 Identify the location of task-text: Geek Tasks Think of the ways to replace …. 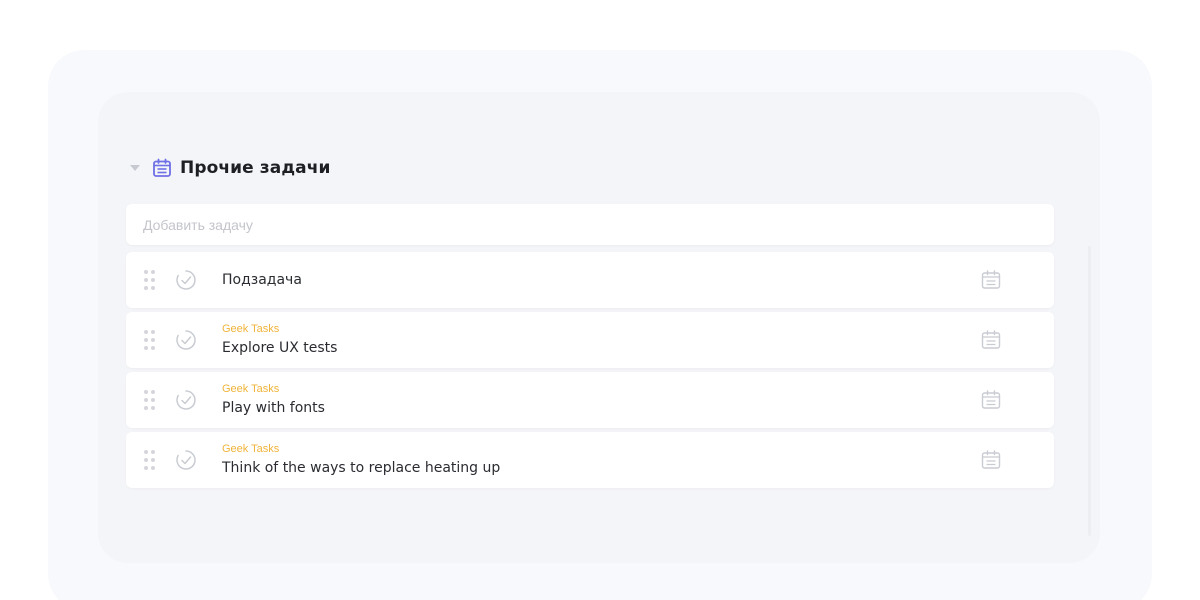
(578, 460).